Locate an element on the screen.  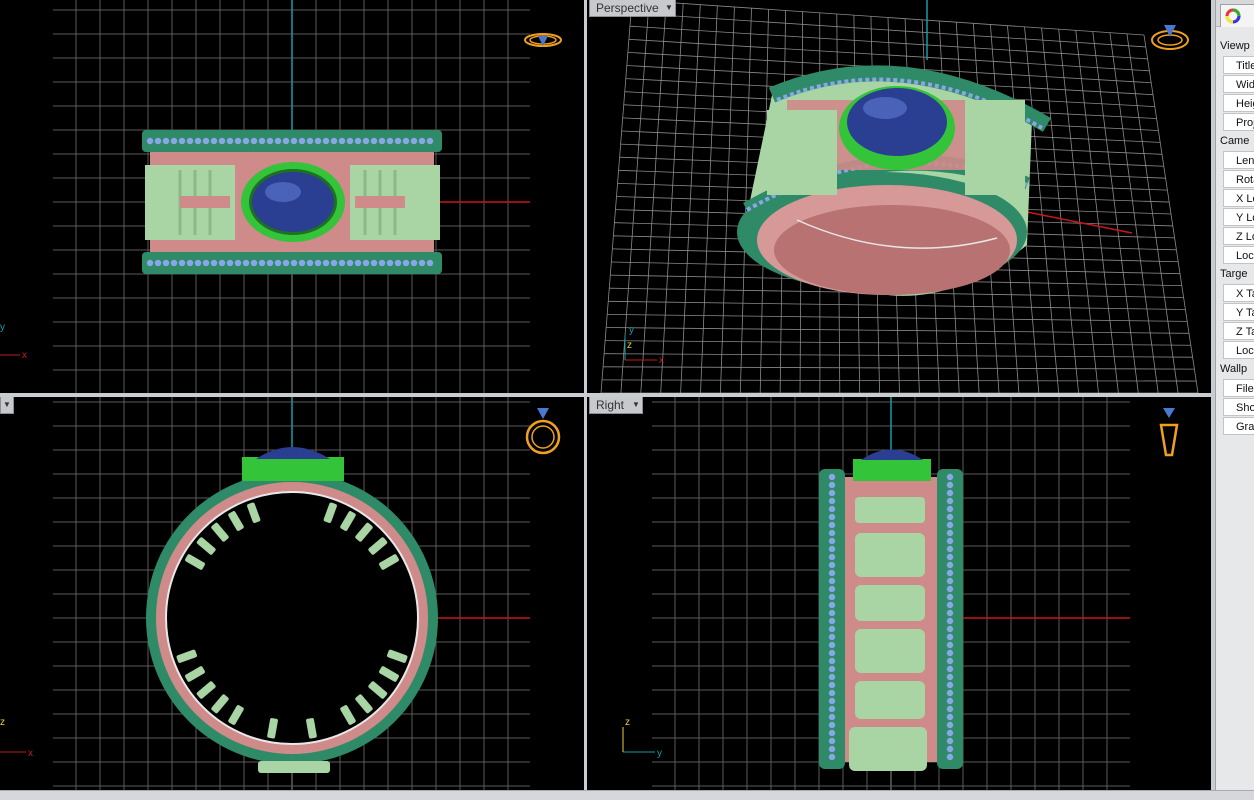
panel-property-row: Gray is located at coordinates (1238, 426).